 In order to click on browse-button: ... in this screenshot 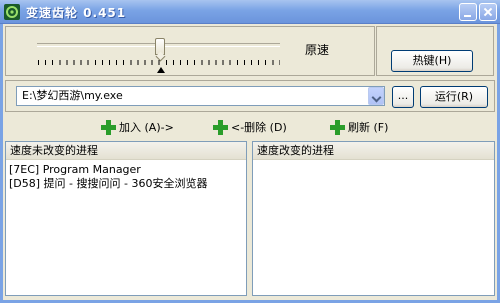, I will do `click(403, 97)`.